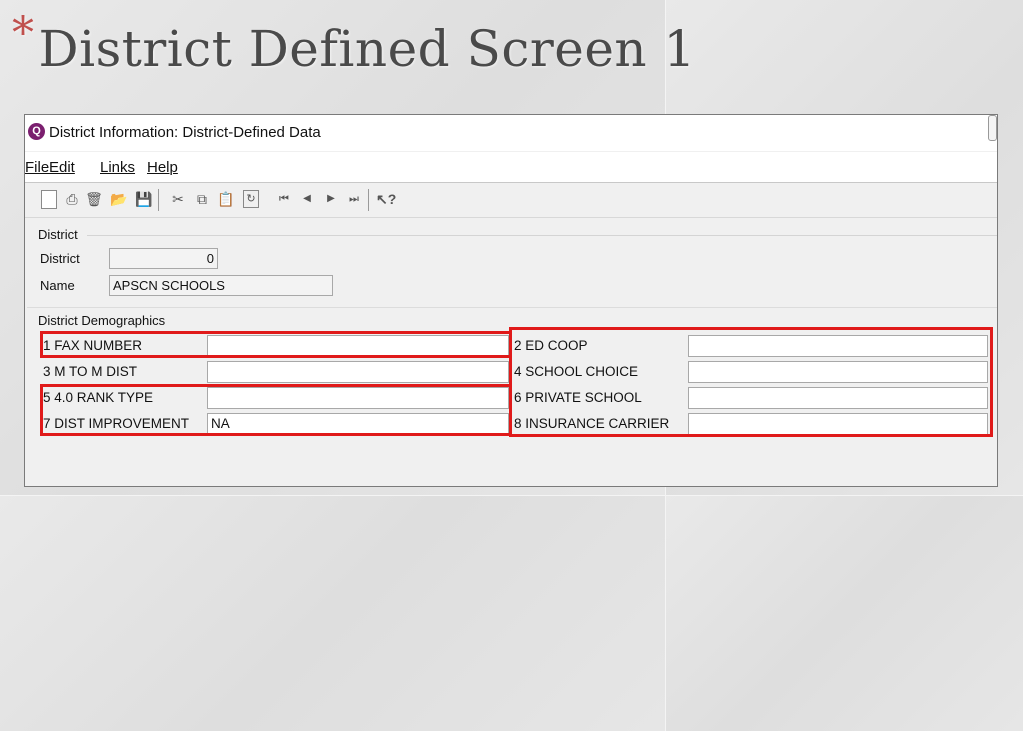  Describe the element at coordinates (592, 423) in the screenshot. I see `insurance-carrier-label: 8 INSURANCE CARRIER` at that location.